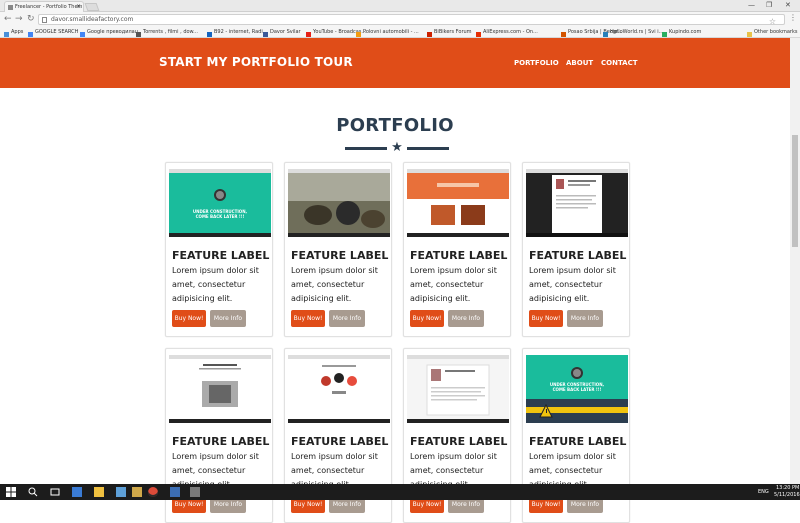 The width and height of the screenshot is (800, 523). Describe the element at coordinates (681, 32) in the screenshot. I see `bookmark-item: Kupindo.com` at that location.